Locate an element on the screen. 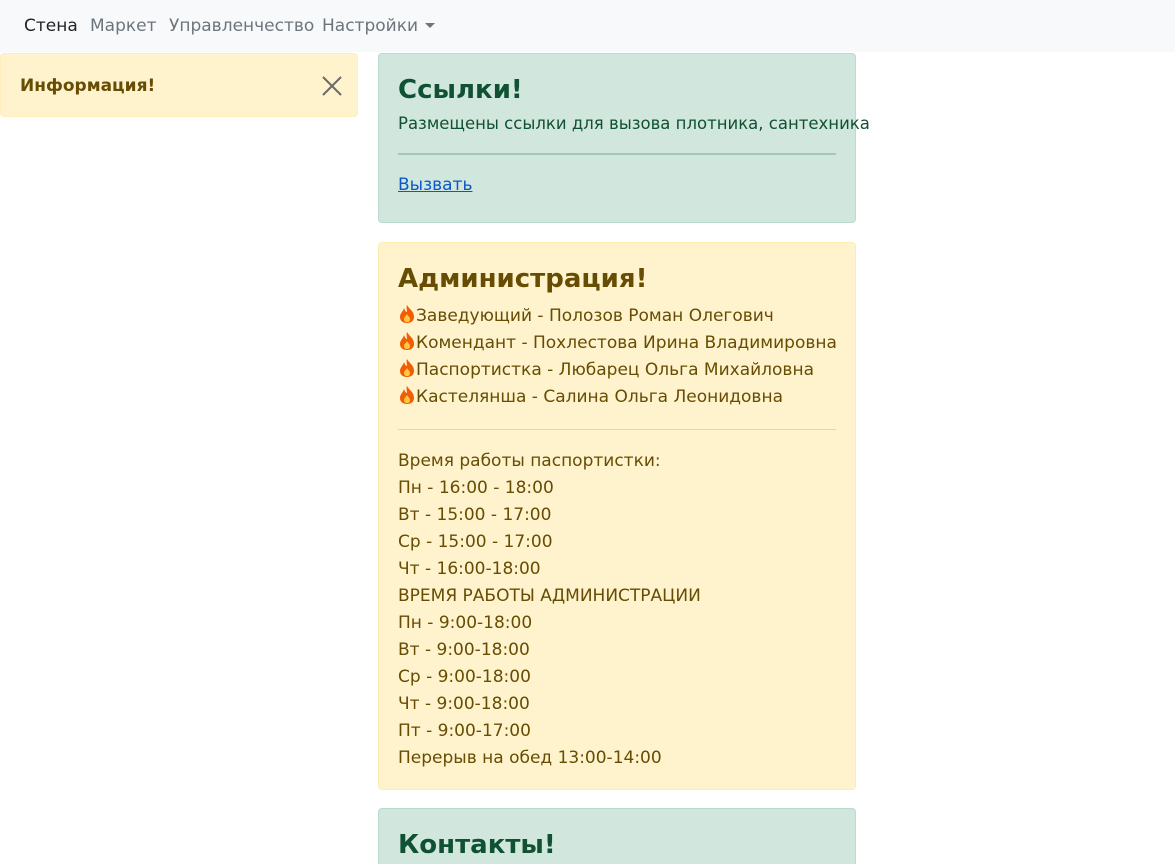  schedule-line: Ср - 15:00 - 17:00 is located at coordinates (475, 542).